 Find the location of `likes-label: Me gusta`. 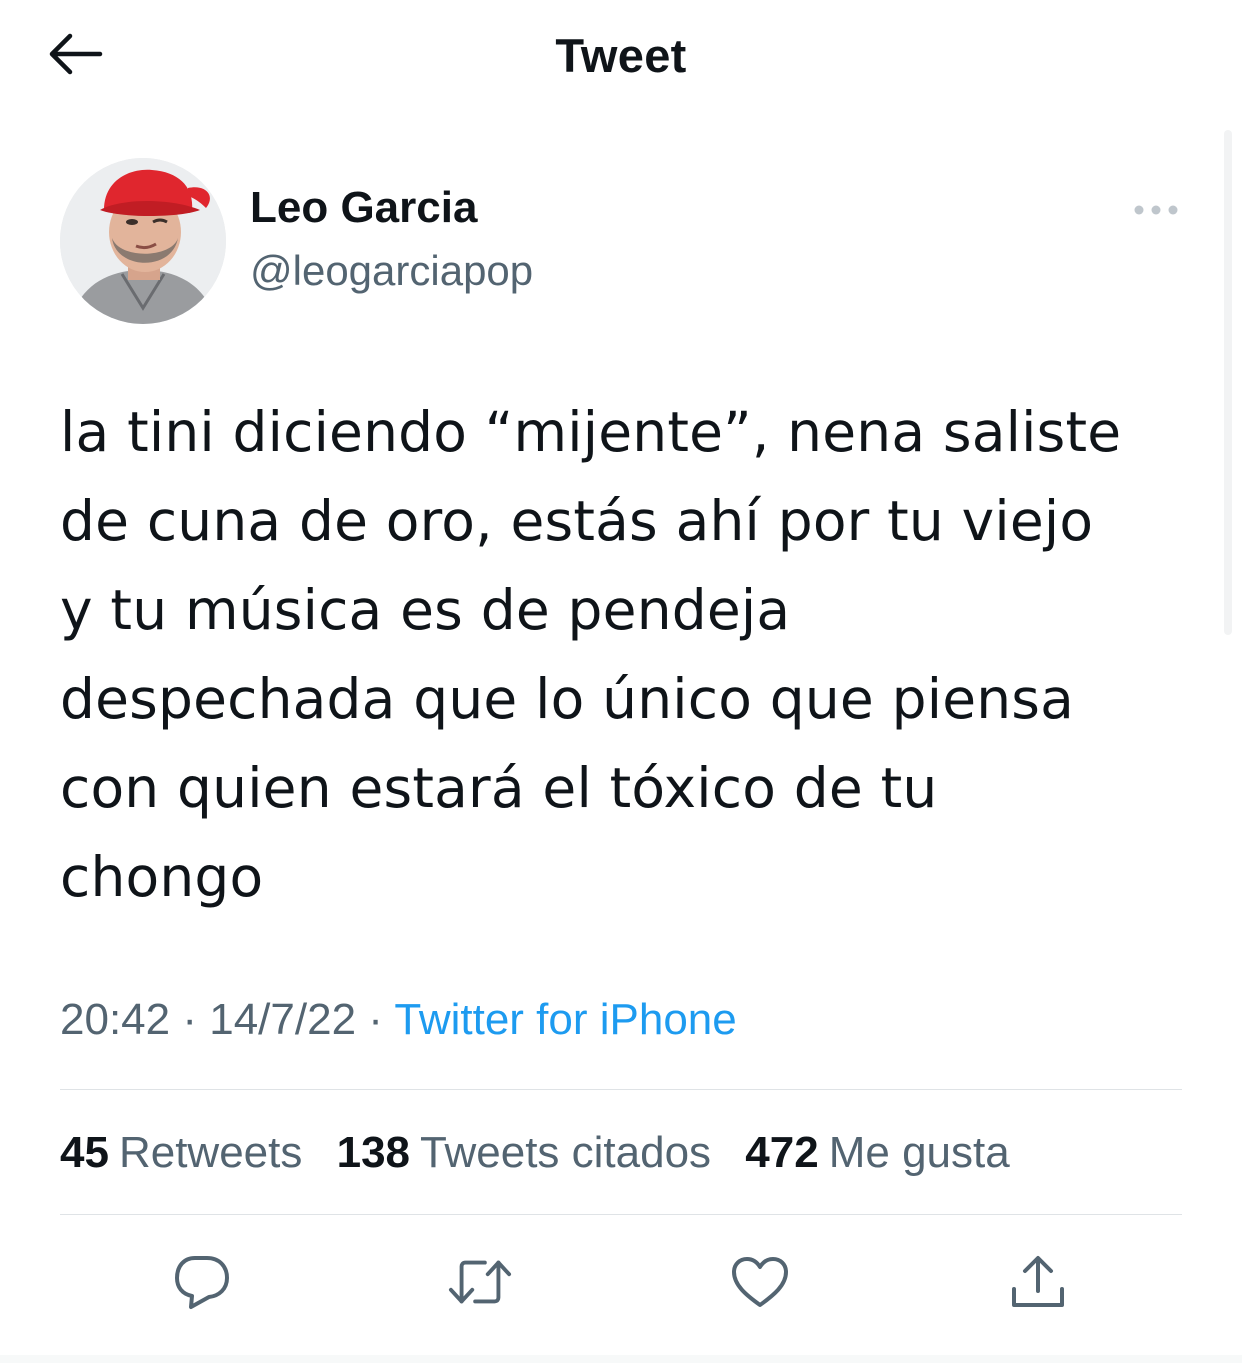

likes-label: Me gusta is located at coordinates (919, 1152).